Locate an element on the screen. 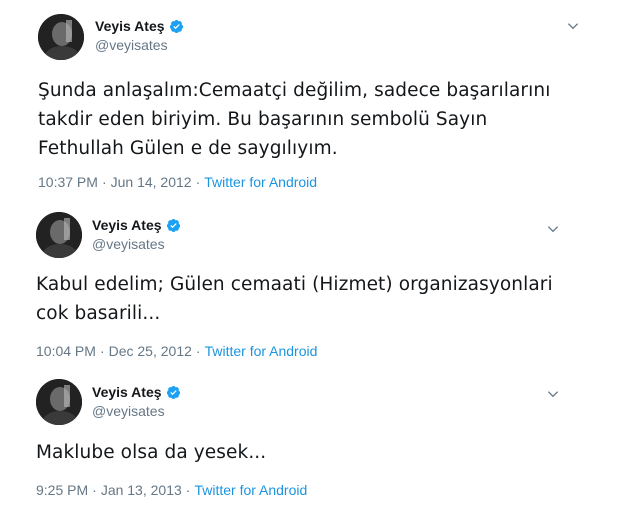 Image resolution: width=640 pixels, height=511 pixels. tweet-date: Jun 14, 2012 is located at coordinates (151, 182).